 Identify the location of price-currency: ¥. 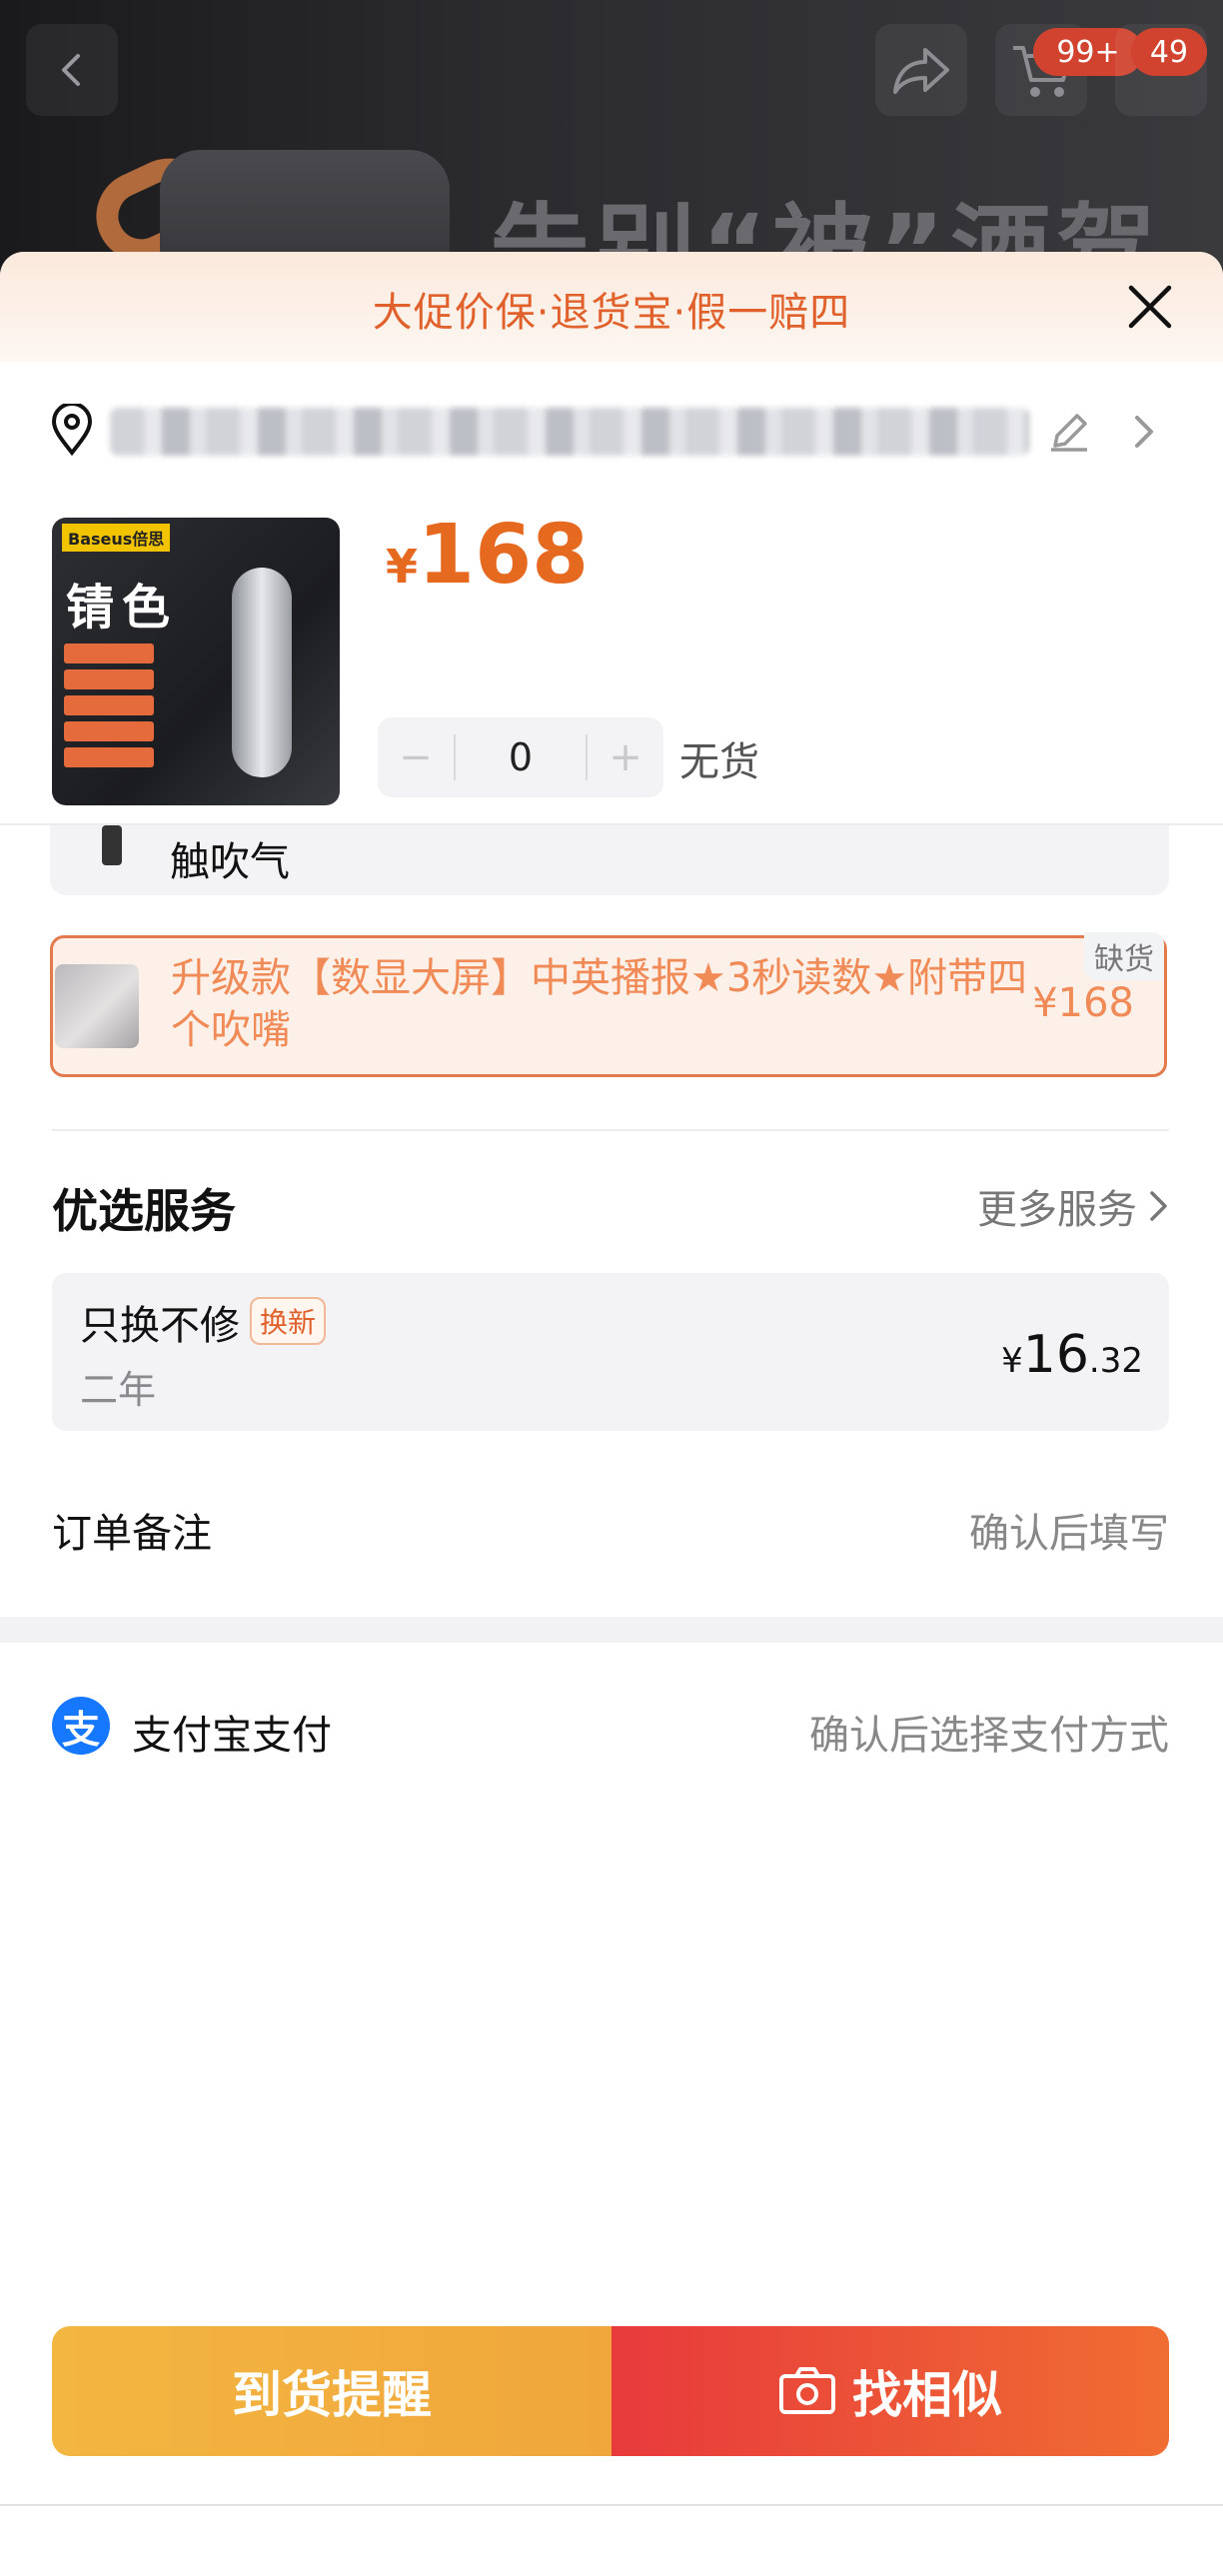
(402, 567).